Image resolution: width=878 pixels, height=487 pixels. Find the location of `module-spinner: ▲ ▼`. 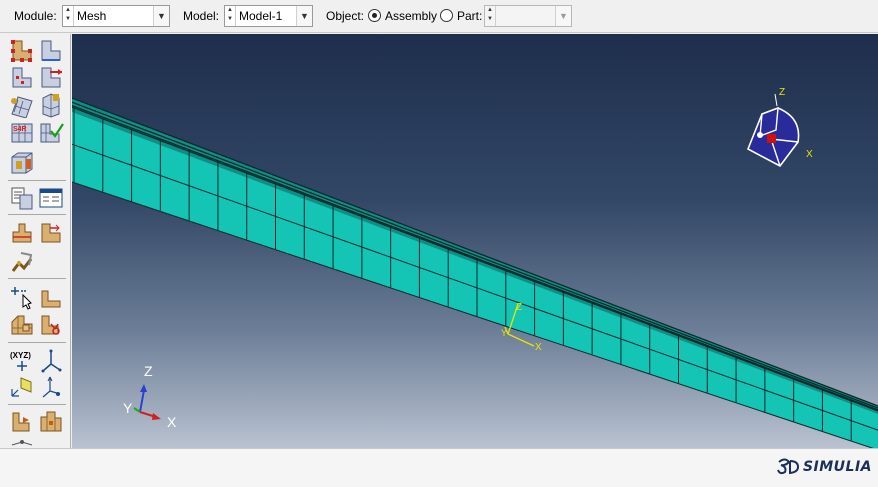

module-spinner: ▲ ▼ is located at coordinates (68, 16).